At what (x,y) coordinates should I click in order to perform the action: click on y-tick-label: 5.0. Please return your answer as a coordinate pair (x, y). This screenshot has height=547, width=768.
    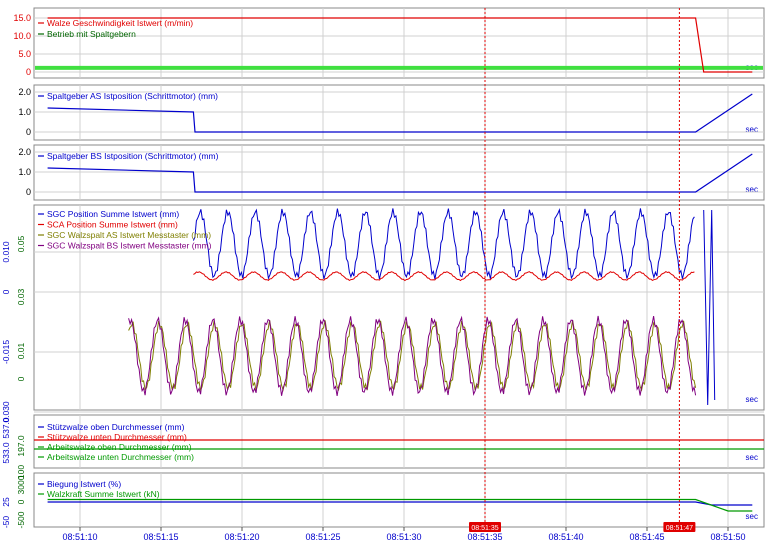
    Looking at the image, I should click on (24, 54).